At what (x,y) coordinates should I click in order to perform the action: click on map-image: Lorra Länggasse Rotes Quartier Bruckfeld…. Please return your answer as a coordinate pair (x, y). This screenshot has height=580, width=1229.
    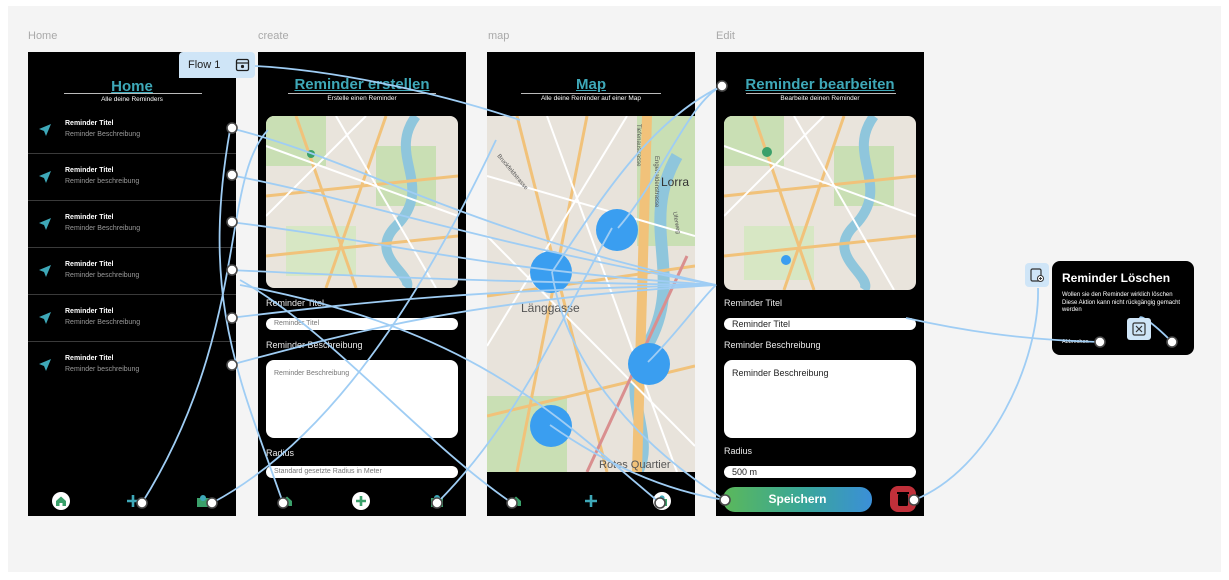
    Looking at the image, I should click on (591, 294).